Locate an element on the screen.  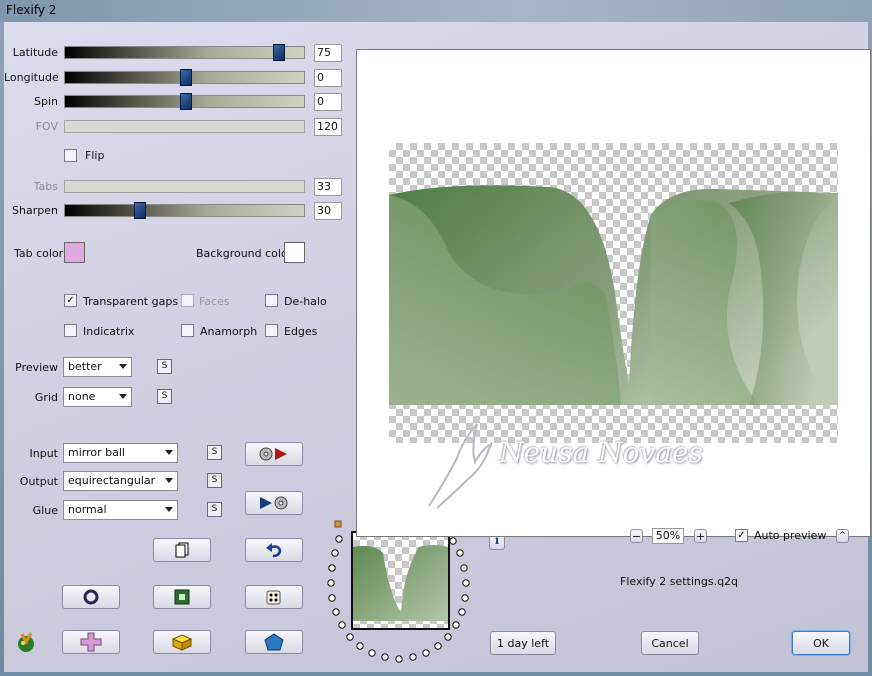
faces-label: Faces is located at coordinates (214, 301).